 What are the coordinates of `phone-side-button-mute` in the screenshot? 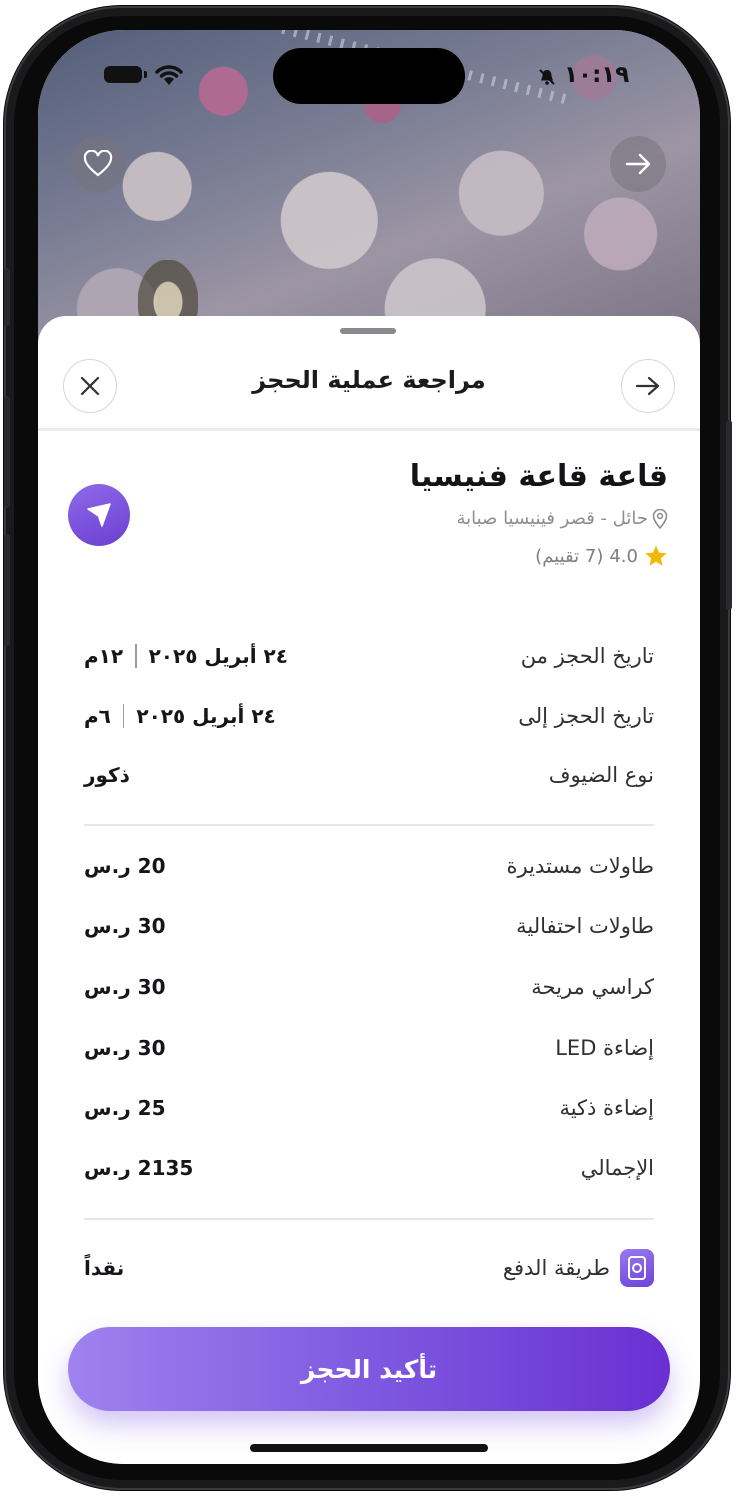 It's located at (7, 297).